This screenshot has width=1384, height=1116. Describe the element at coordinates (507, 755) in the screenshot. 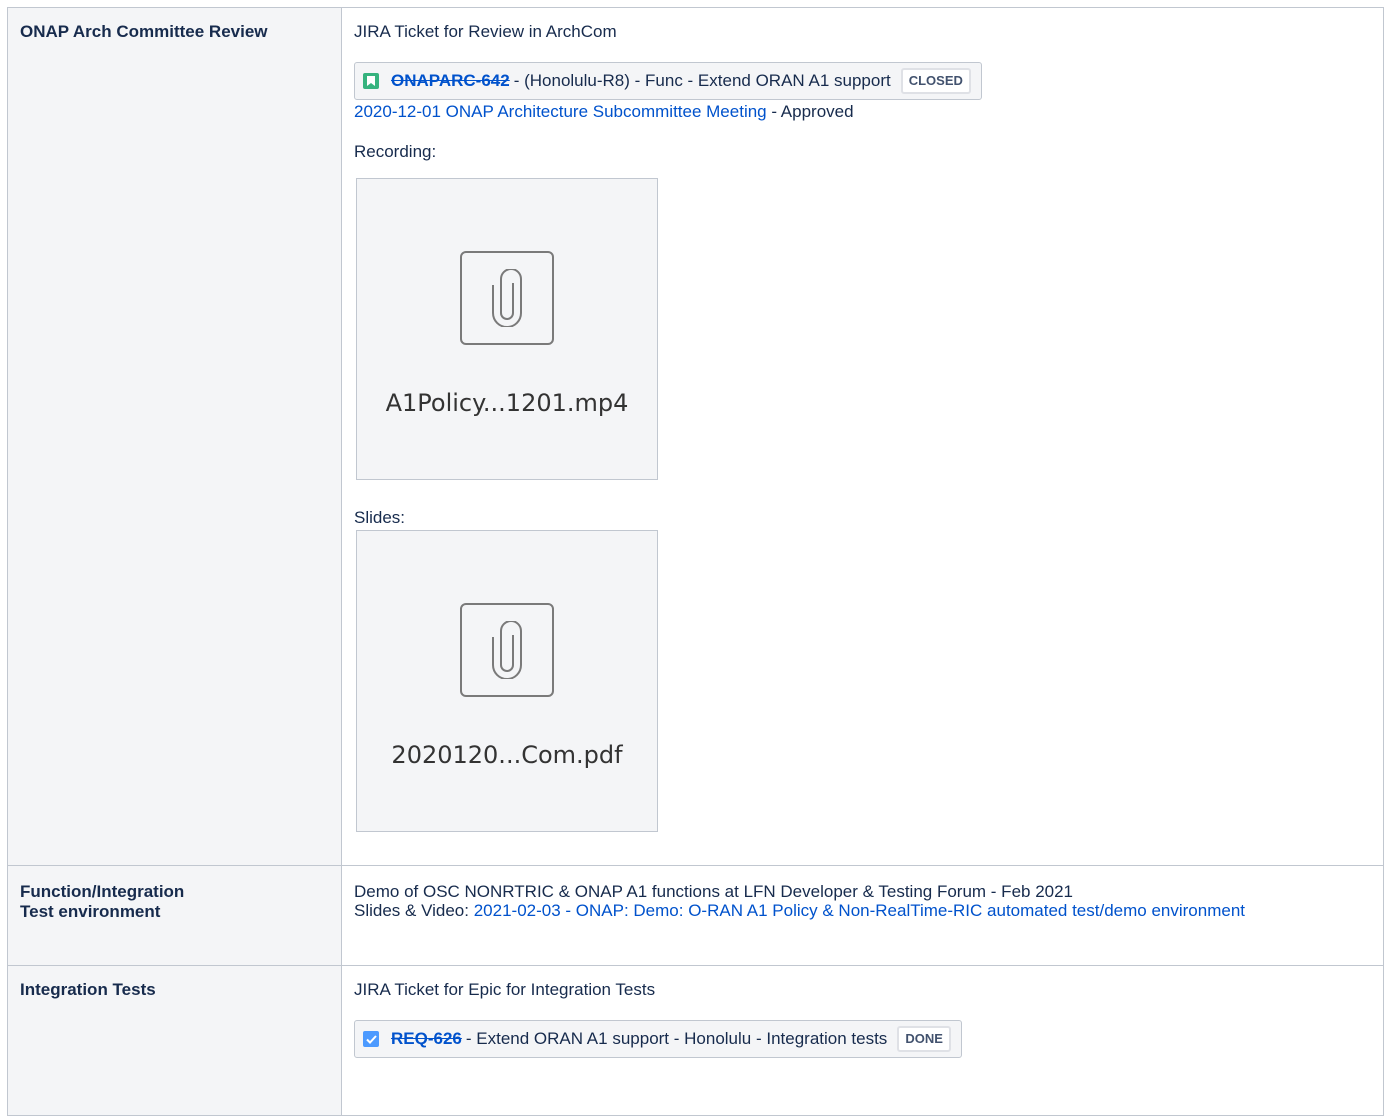

I see `slides-filename: 2020120...Com.pdf` at that location.